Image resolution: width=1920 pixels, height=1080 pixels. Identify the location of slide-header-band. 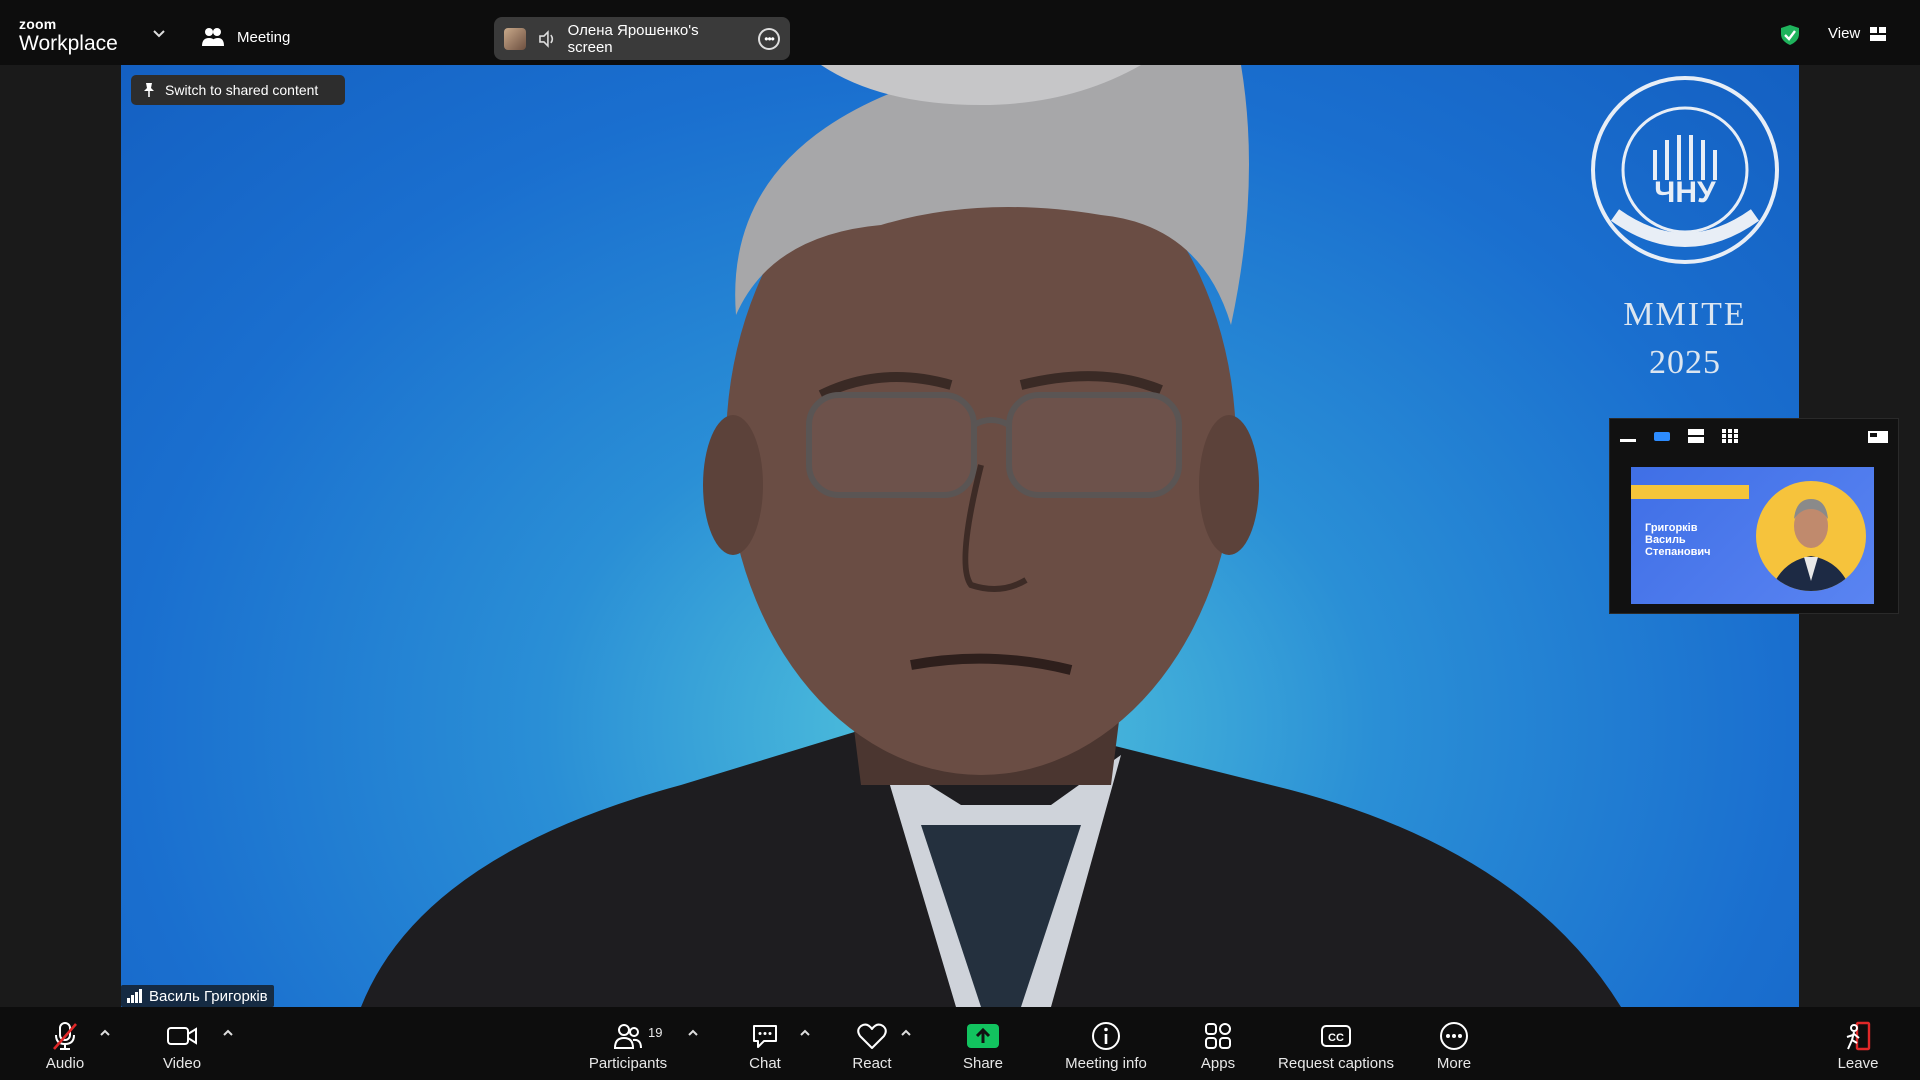
(1690, 492).